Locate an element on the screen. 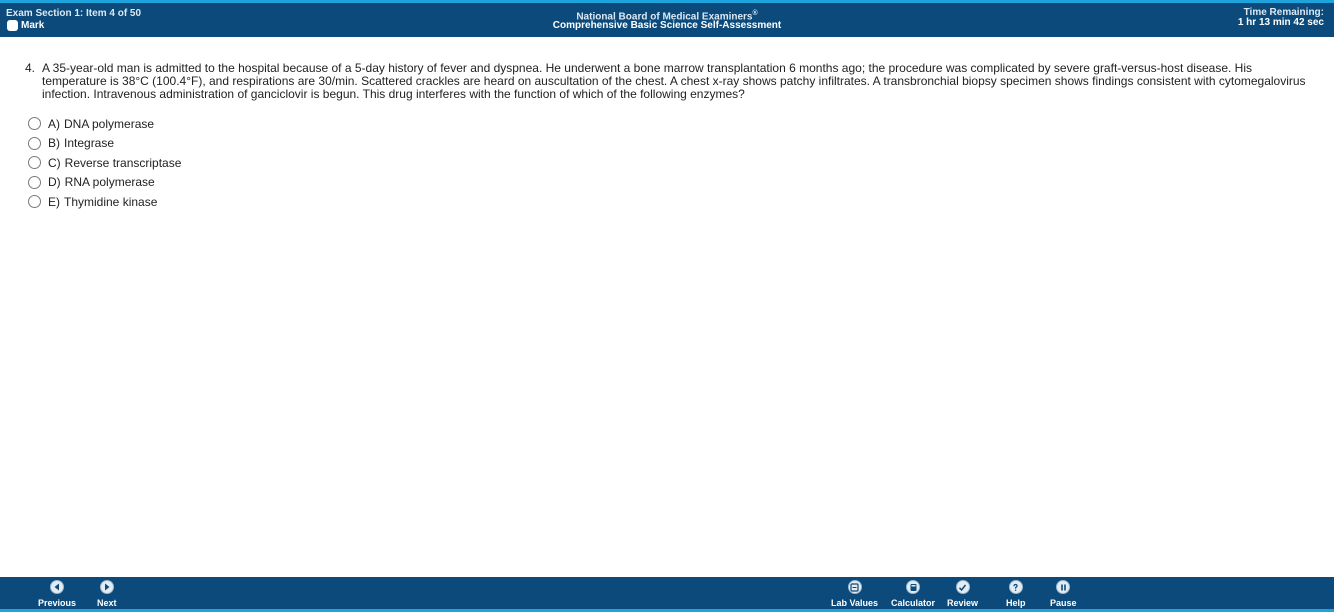 Image resolution: width=1334 pixels, height=612 pixels. help-label: Help is located at coordinates (1016, 603).